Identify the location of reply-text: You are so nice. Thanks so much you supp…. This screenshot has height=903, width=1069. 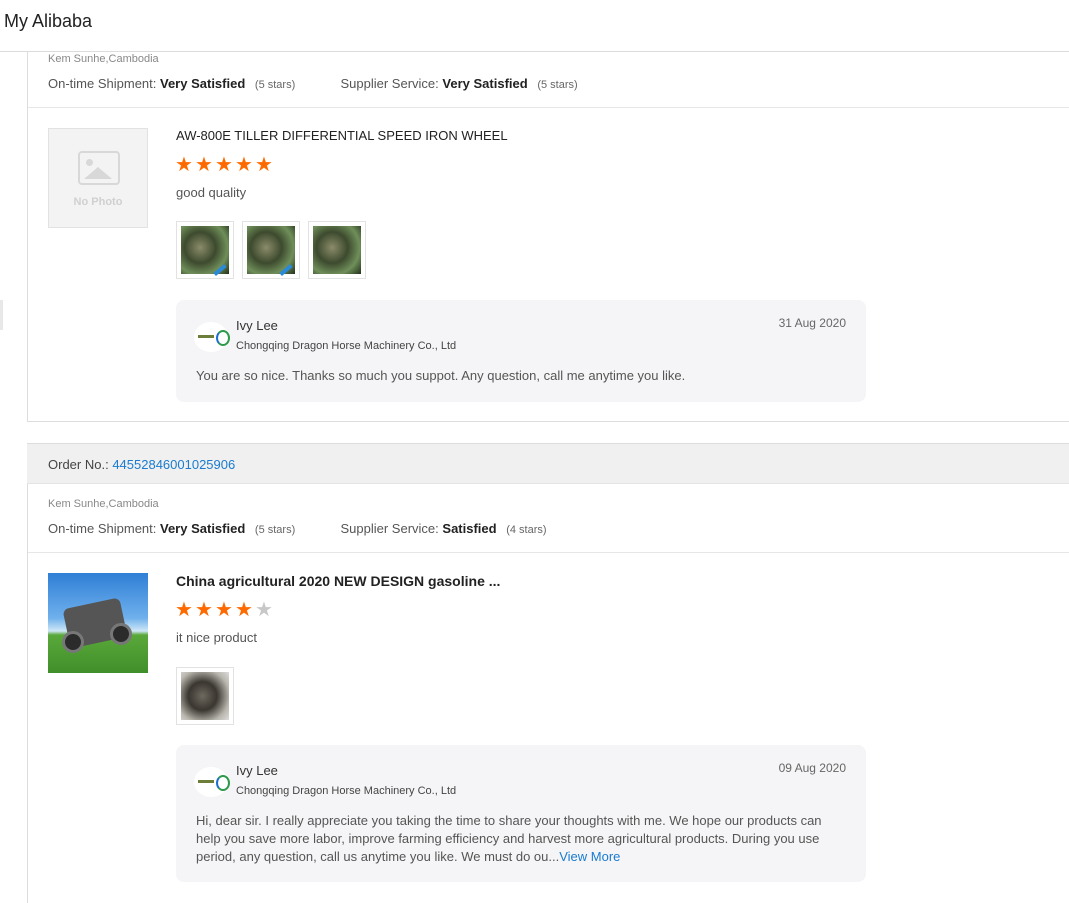
(441, 375).